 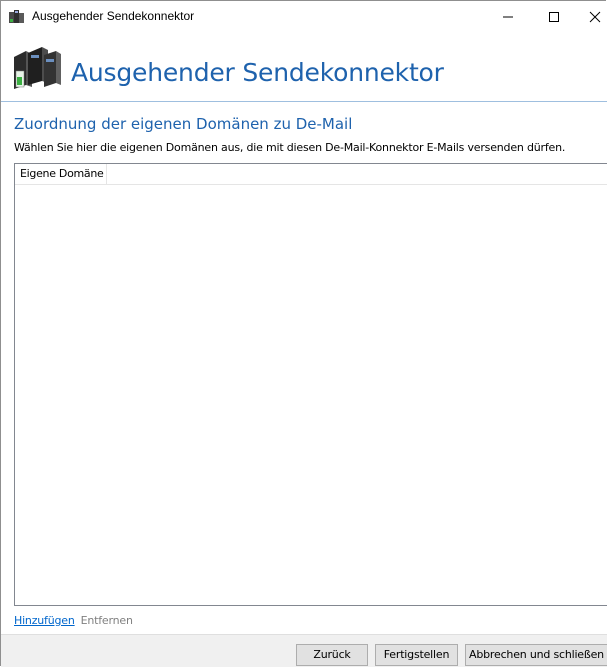 What do you see at coordinates (311, 174) in the screenshot?
I see `list-header: Eigene Domäne` at bounding box center [311, 174].